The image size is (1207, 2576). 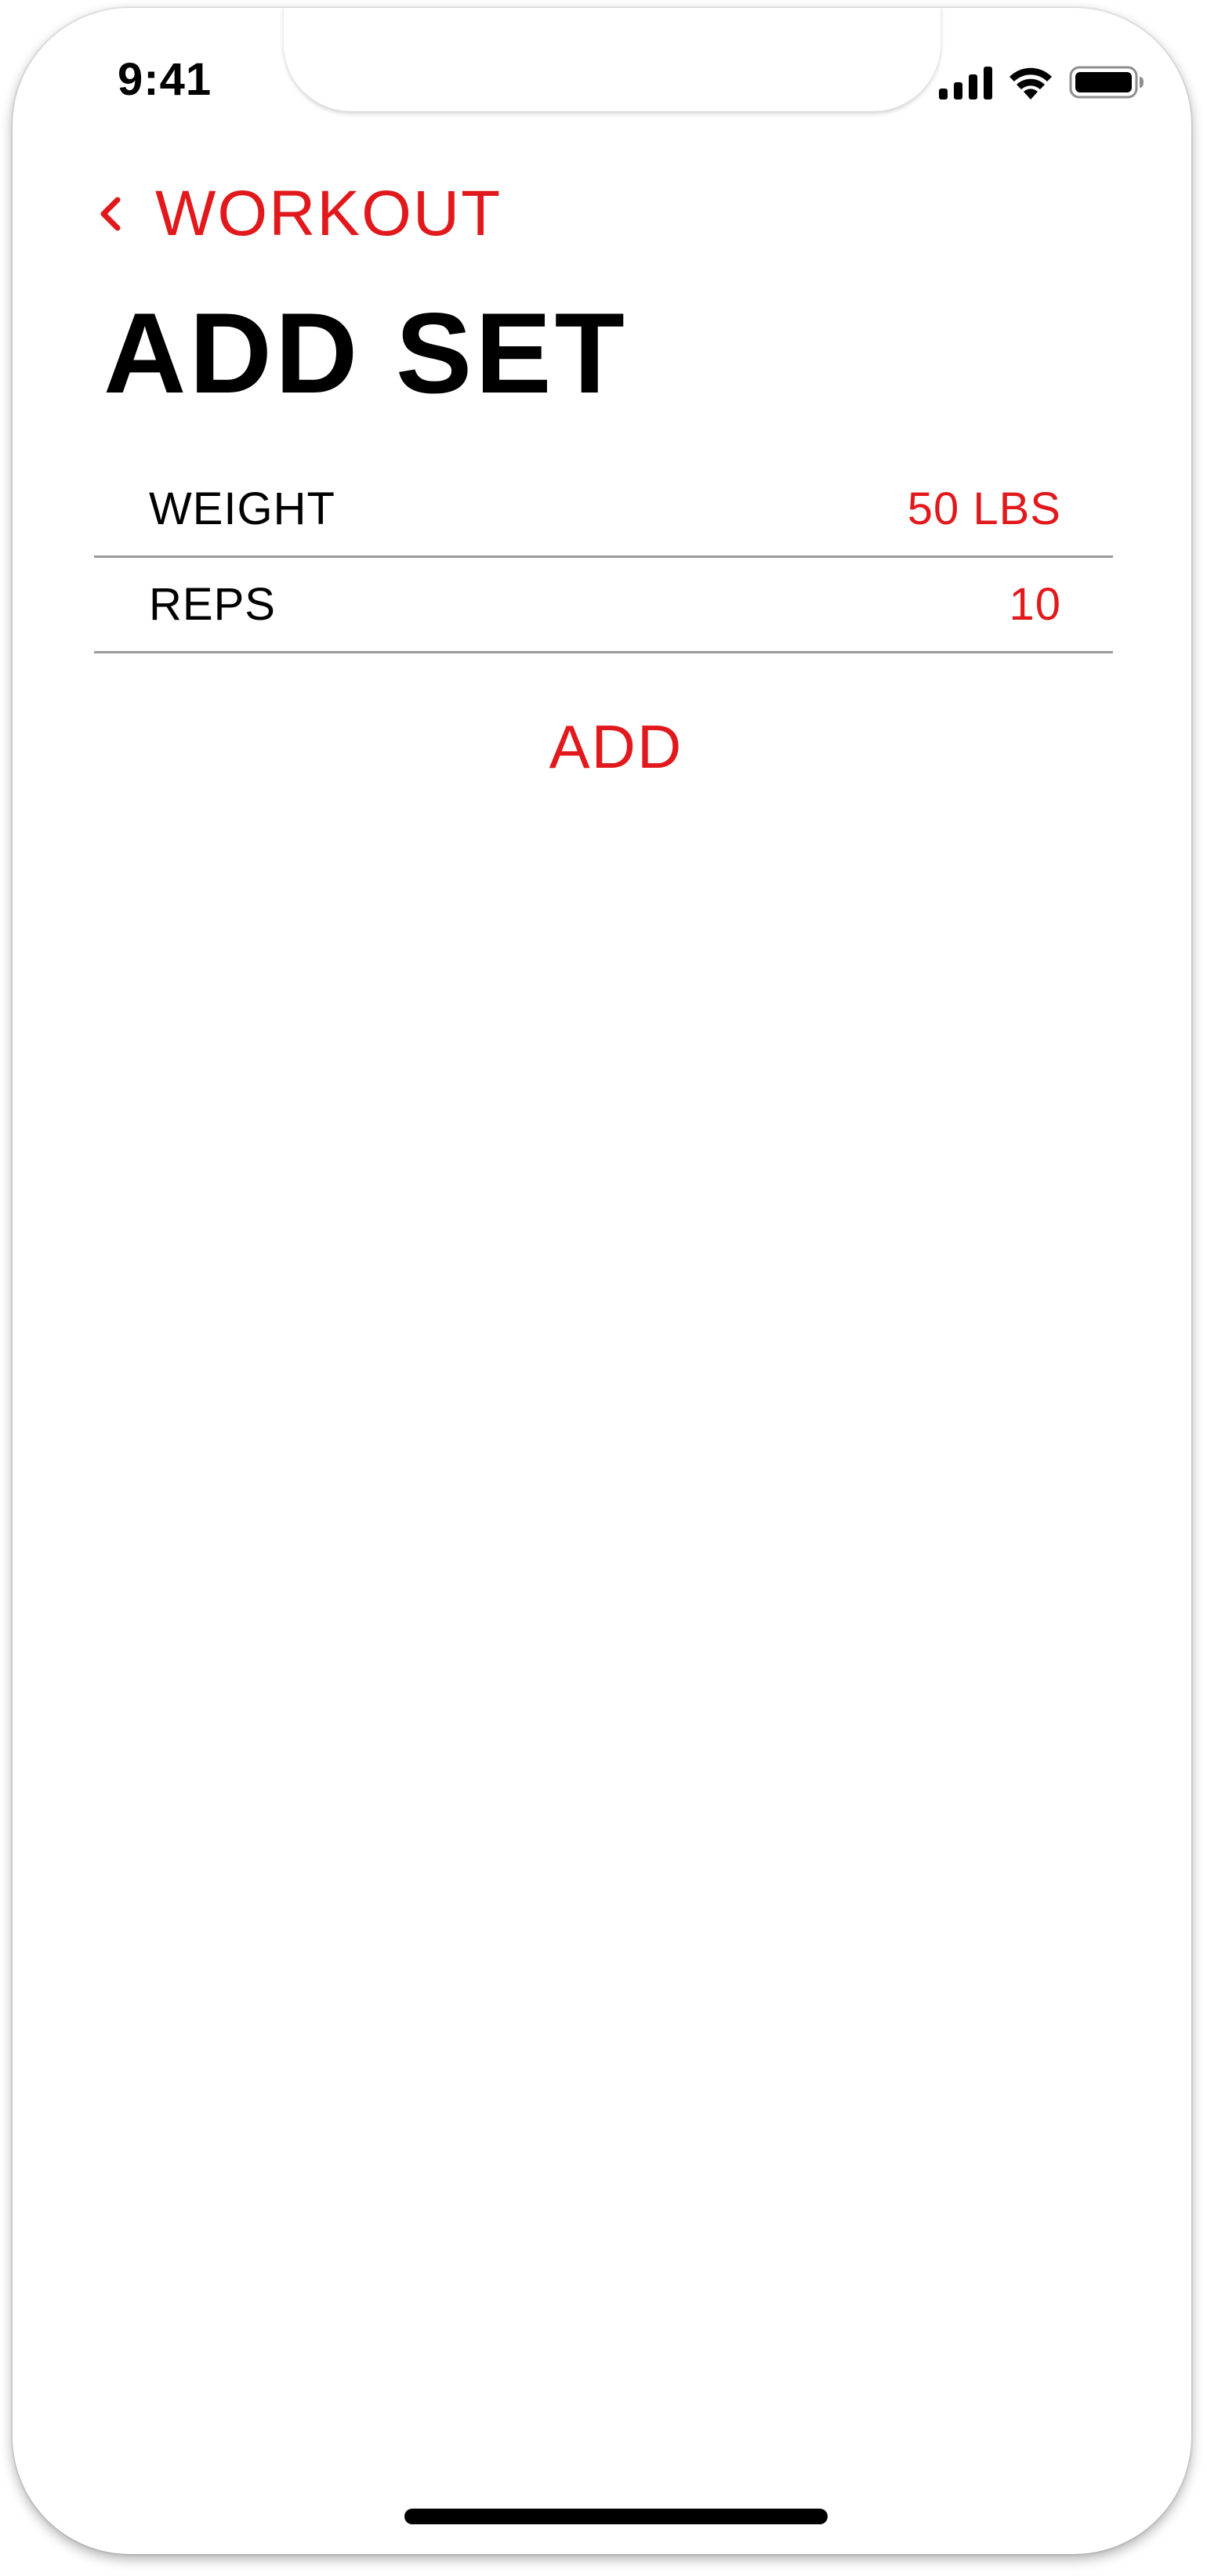 I want to click on status-time: 9:41, so click(x=165, y=79).